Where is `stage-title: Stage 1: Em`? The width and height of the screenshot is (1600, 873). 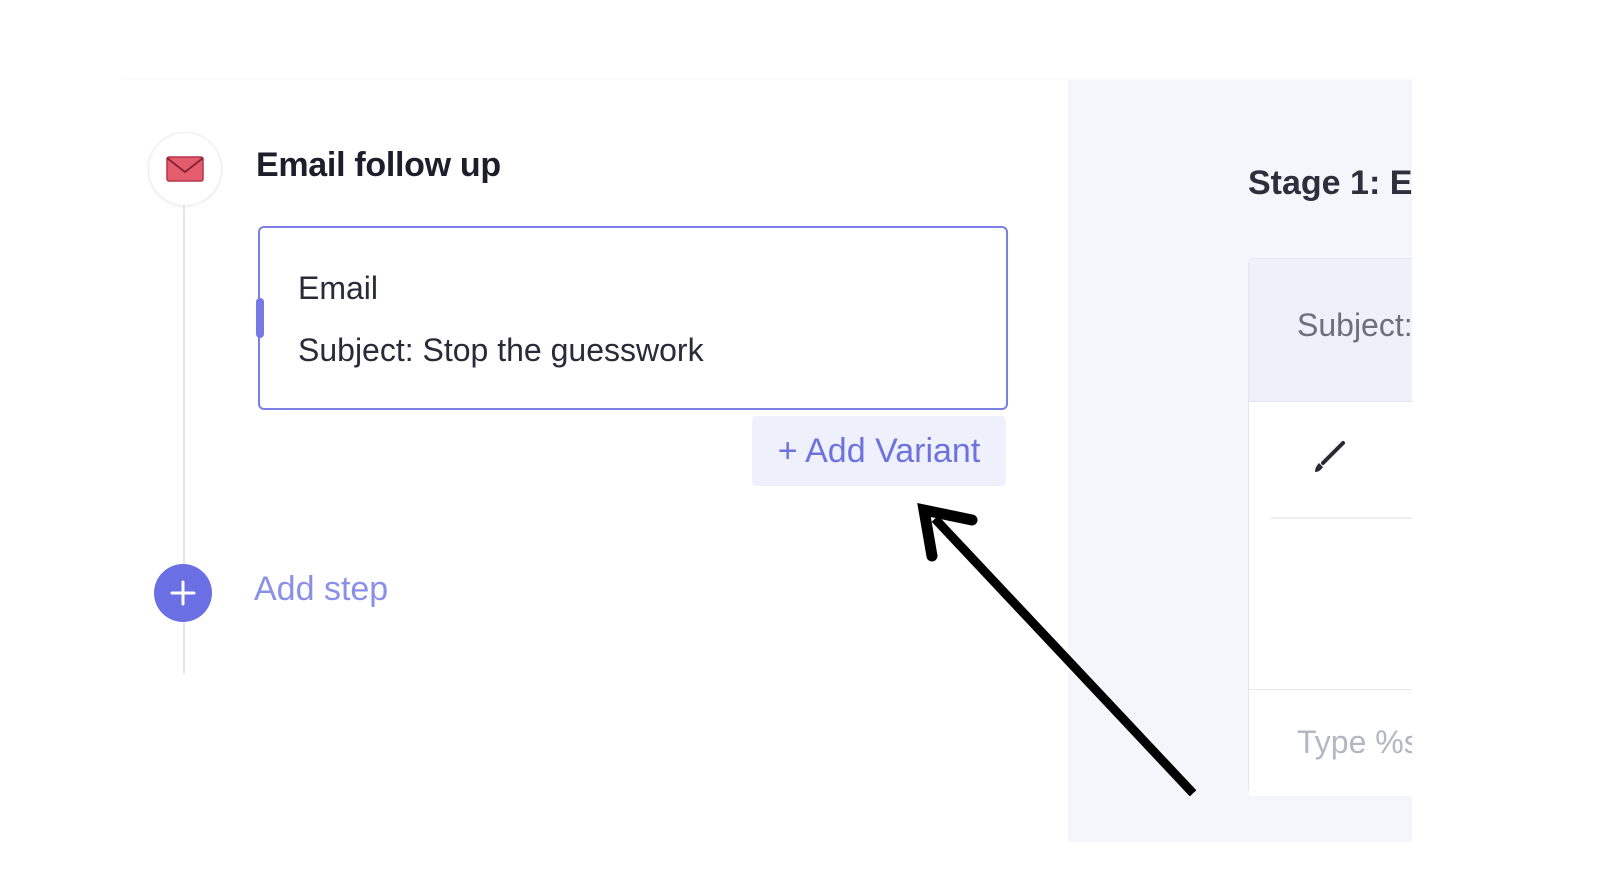
stage-title: Stage 1: Em is located at coordinates (1330, 183).